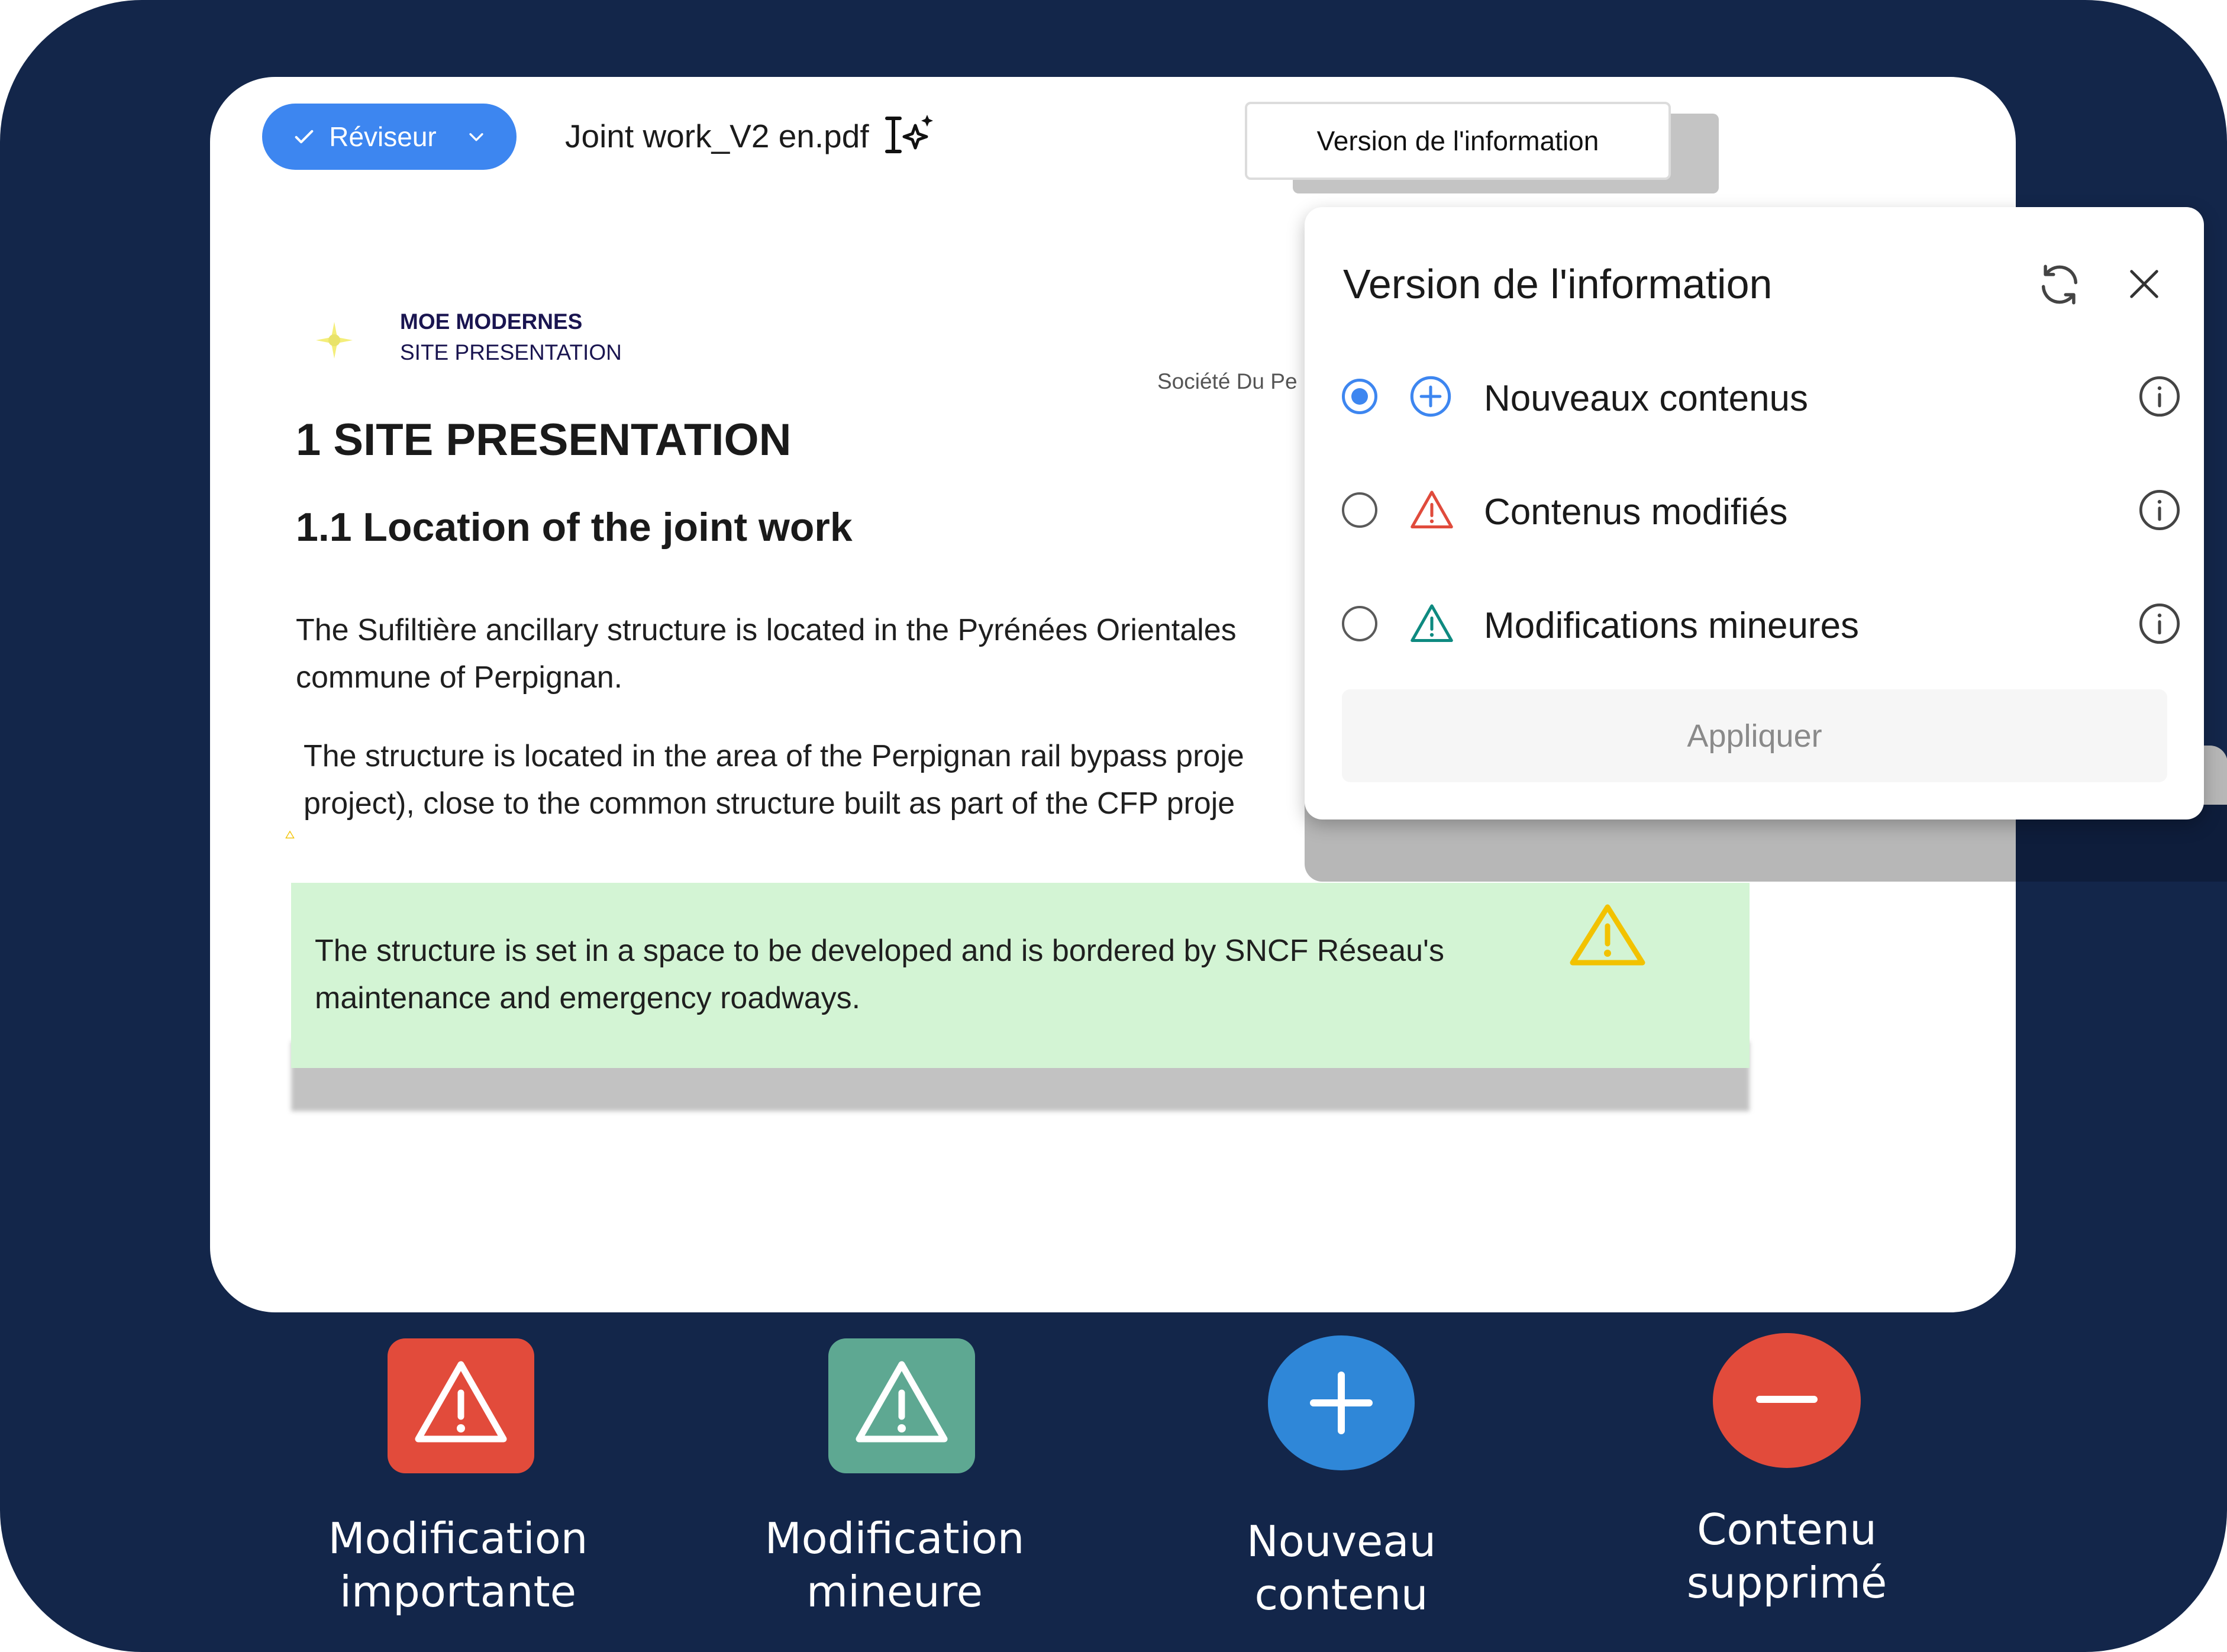 The image size is (2227, 1652). I want to click on reviewer-dropdown-button: Réviseur, so click(389, 137).